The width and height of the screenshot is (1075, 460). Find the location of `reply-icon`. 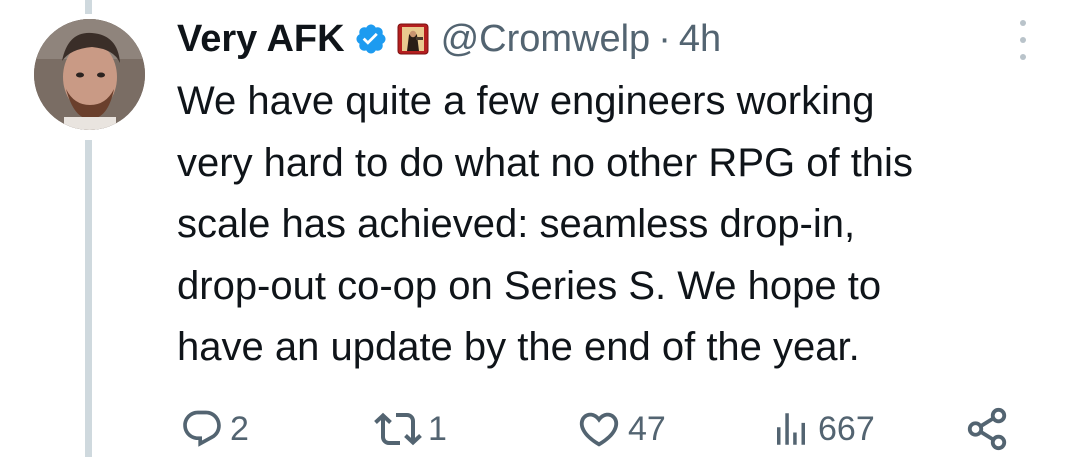

reply-icon is located at coordinates (202, 429).